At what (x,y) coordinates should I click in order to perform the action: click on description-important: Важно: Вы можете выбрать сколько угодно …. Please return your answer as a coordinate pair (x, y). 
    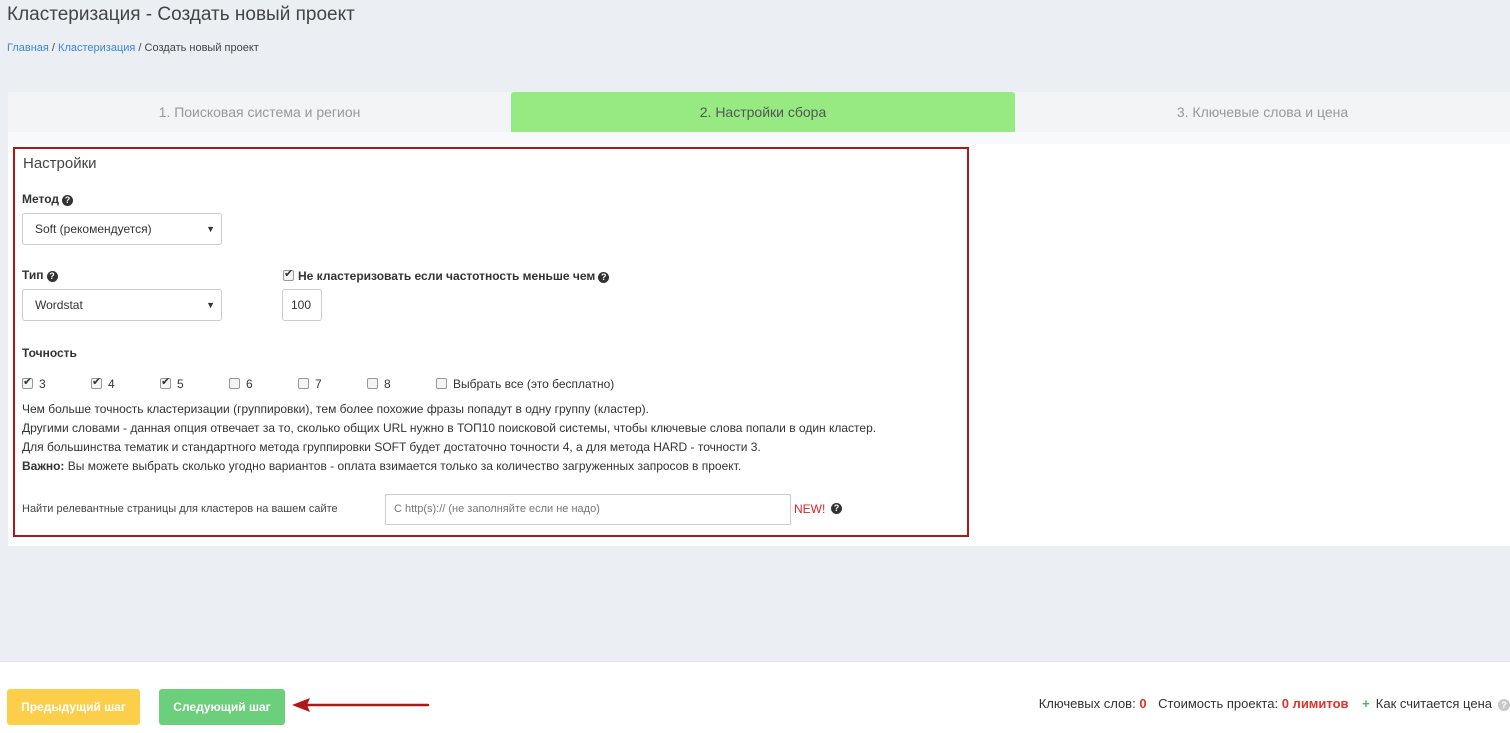
    Looking at the image, I should click on (489, 466).